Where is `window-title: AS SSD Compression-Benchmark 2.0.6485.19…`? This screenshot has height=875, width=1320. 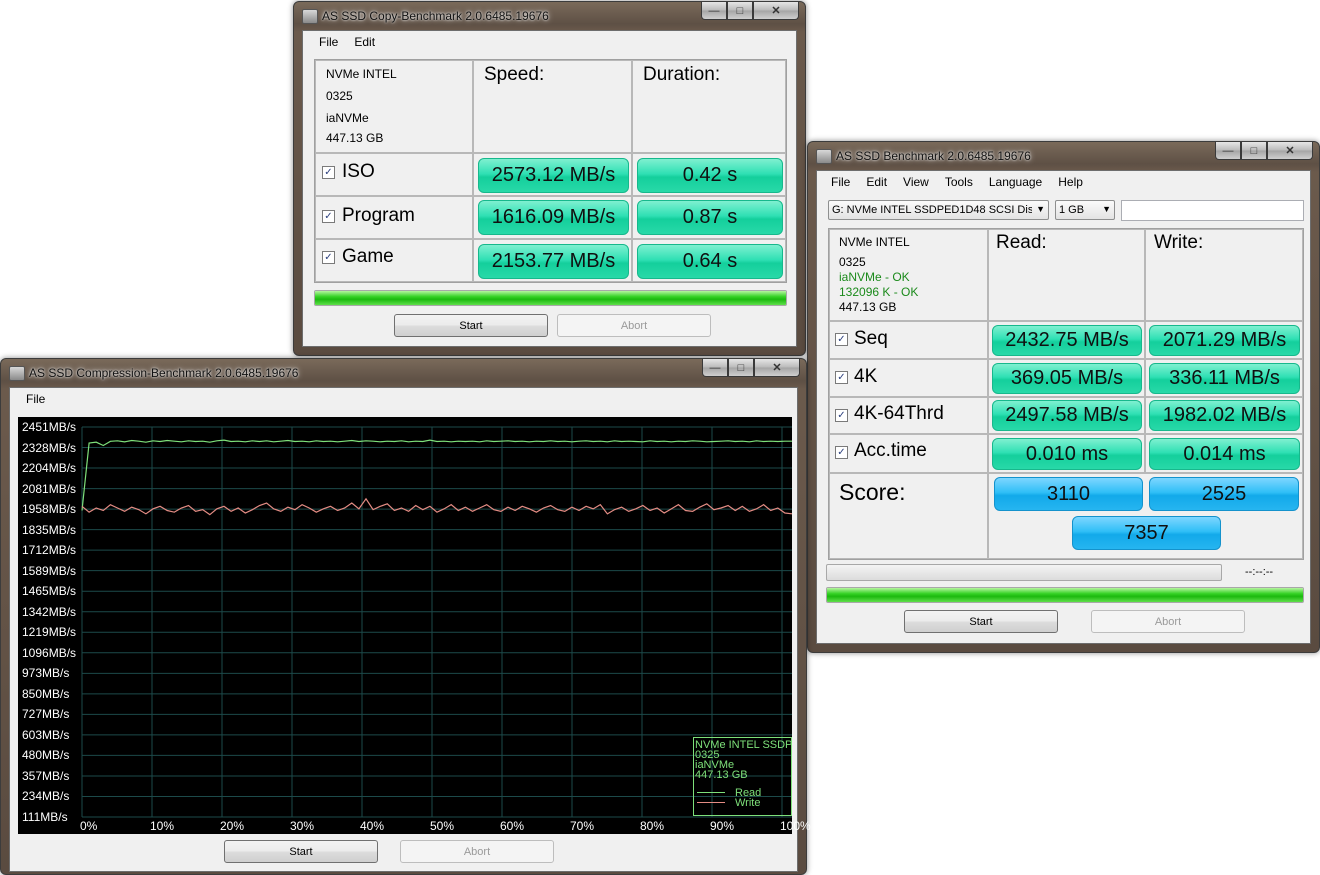
window-title: AS SSD Compression-Benchmark 2.0.6485.19… is located at coordinates (164, 373).